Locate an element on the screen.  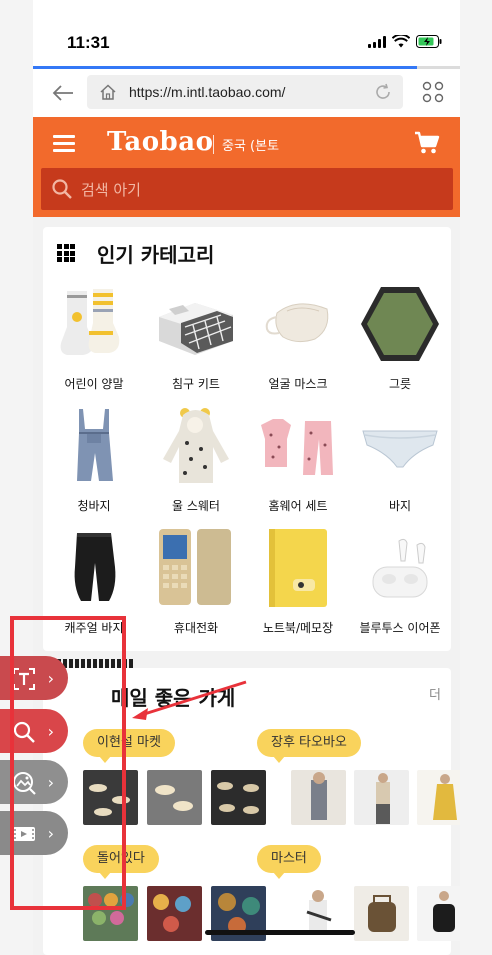
category-item: 휴대전화 is located at coordinates (196, 586).